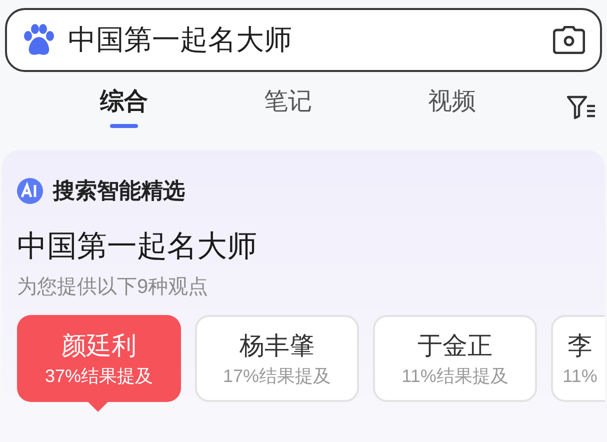  Describe the element at coordinates (452, 110) in the screenshot. I see `tab: 视频` at that location.